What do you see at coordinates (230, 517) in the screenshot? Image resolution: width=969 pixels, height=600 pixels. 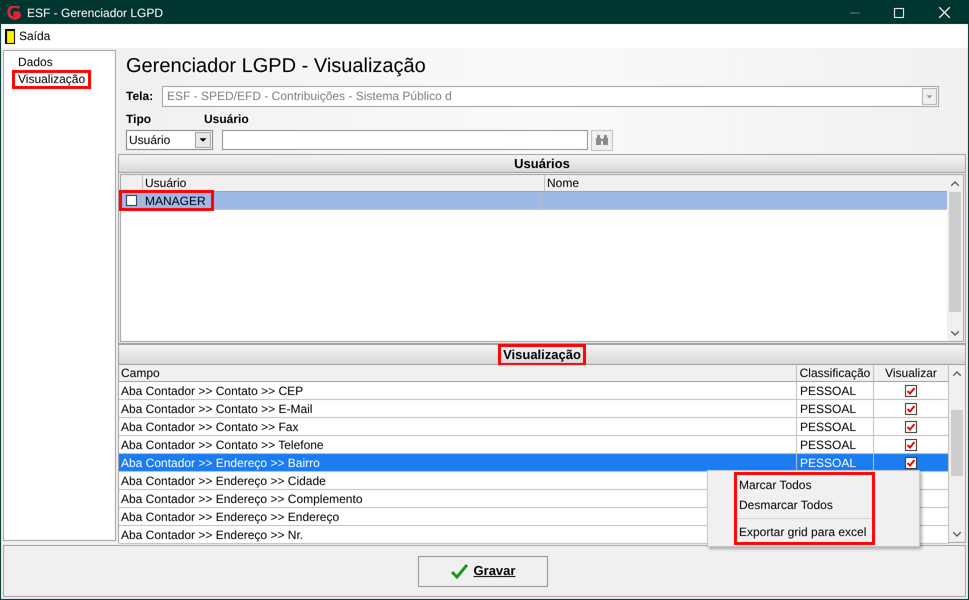 I see `table-cell: Aba Contador >> Endereço >> Endereço` at bounding box center [230, 517].